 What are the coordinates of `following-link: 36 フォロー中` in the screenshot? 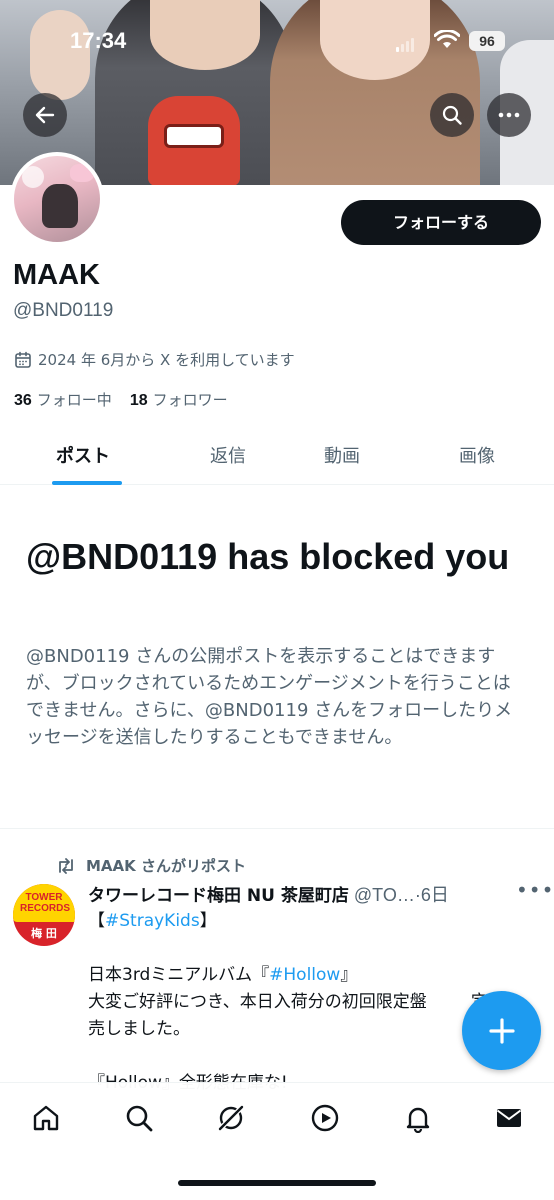 It's located at (63, 399).